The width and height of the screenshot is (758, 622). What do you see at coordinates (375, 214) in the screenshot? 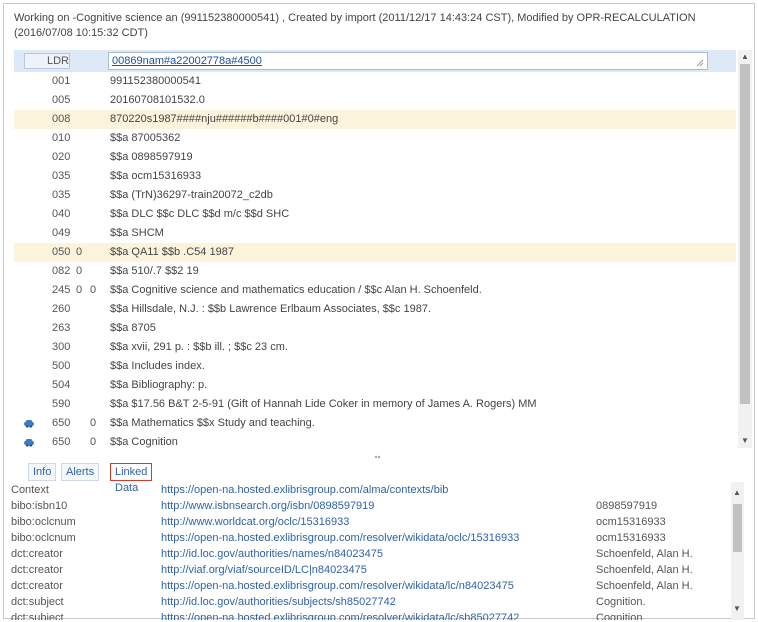
I see `marc-field-row: 040 $$a DLC $$c DLC $$d m/c $$d SHC` at bounding box center [375, 214].